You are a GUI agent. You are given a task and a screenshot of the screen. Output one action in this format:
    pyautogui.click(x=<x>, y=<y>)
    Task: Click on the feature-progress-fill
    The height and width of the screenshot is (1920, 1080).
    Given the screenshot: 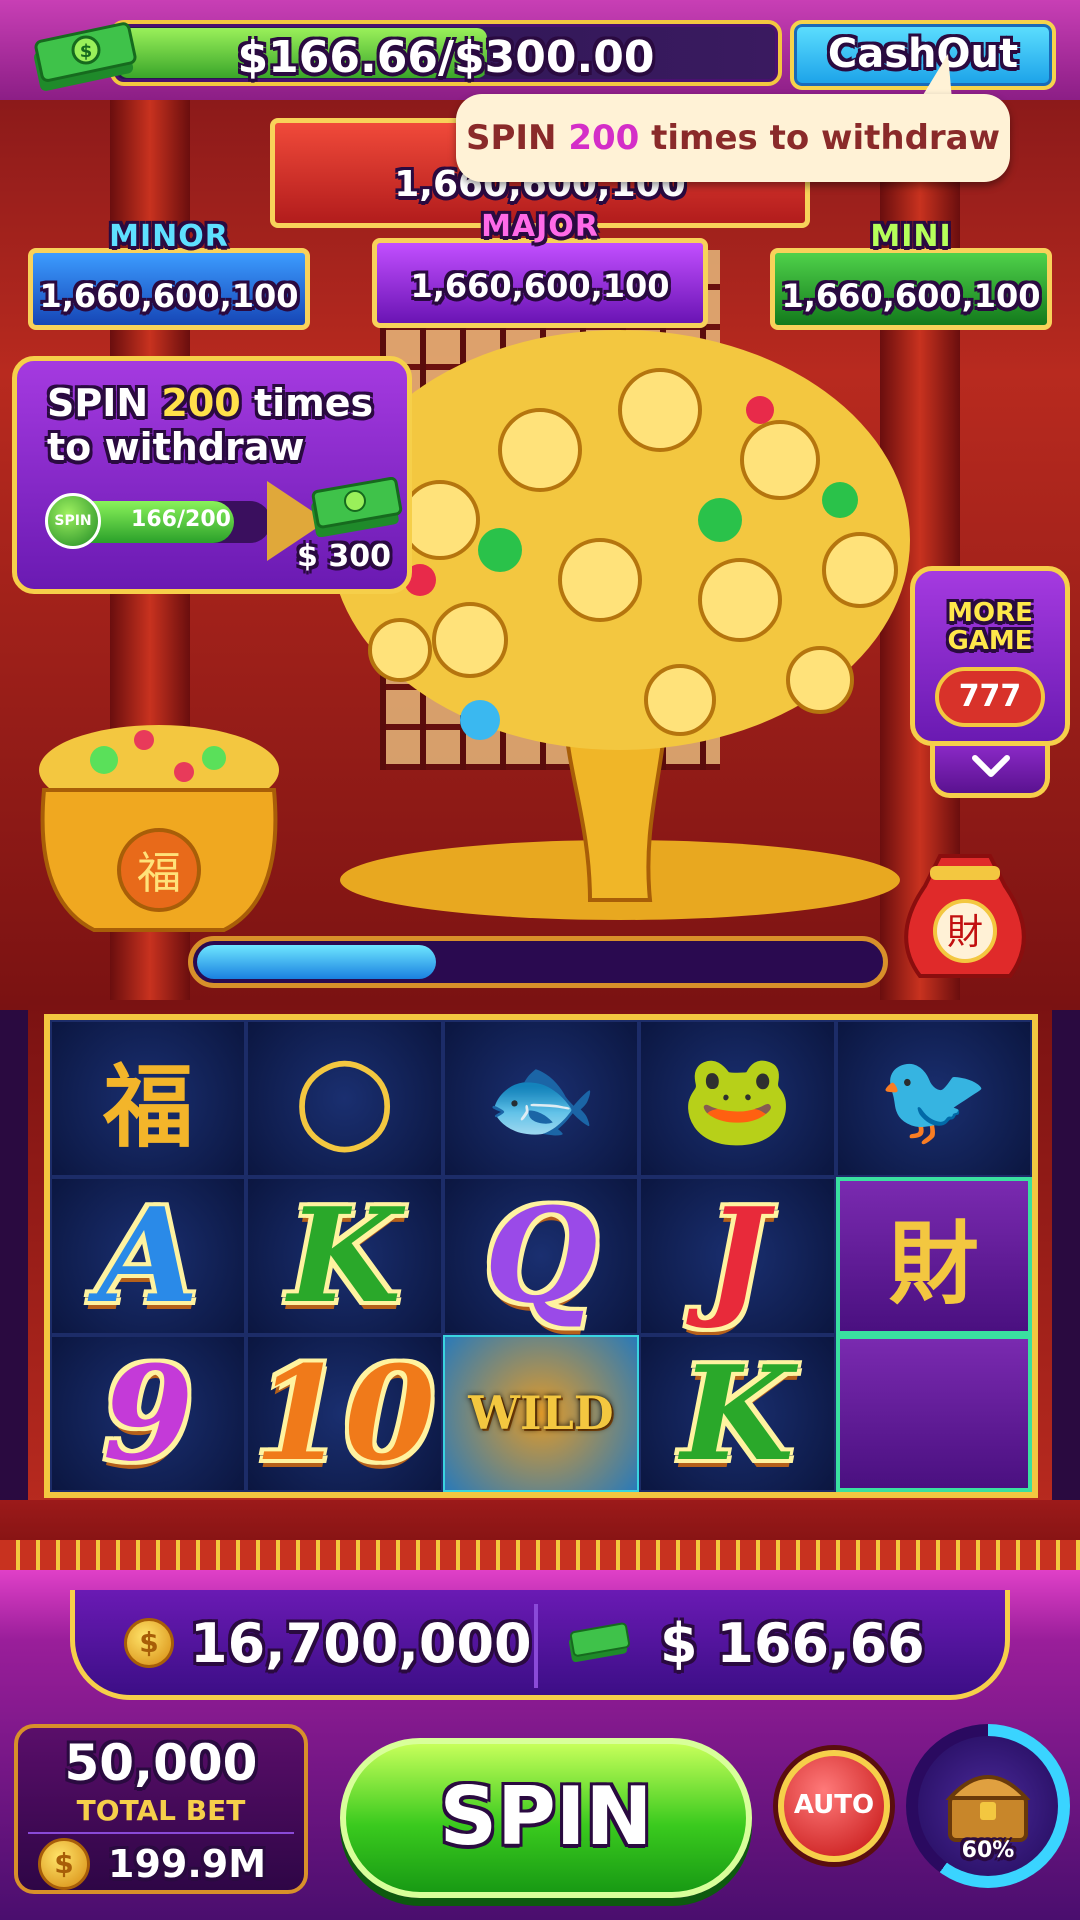 What is the action you would take?
    pyautogui.click(x=316, y=962)
    